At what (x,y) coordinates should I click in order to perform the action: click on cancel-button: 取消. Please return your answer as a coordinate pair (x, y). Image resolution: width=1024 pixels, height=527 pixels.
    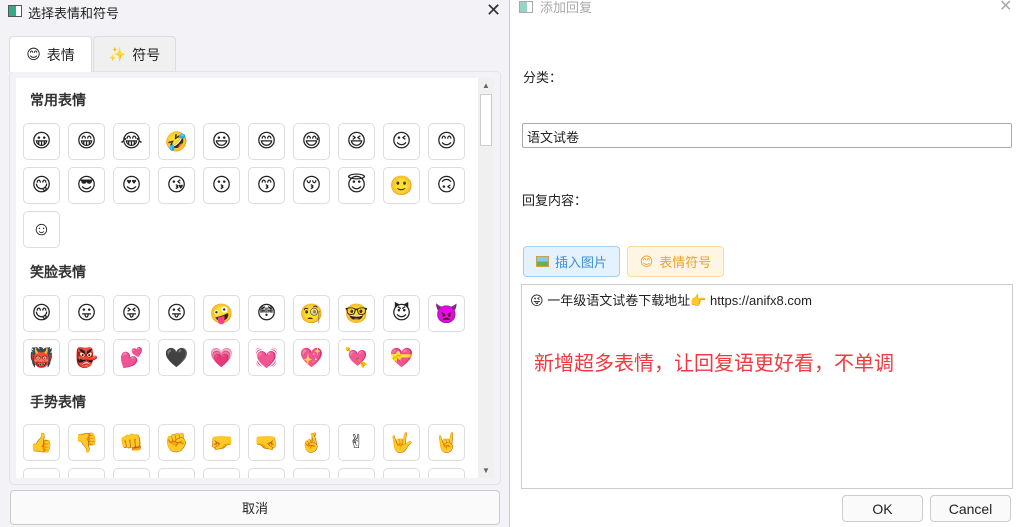
    Looking at the image, I should click on (255, 507).